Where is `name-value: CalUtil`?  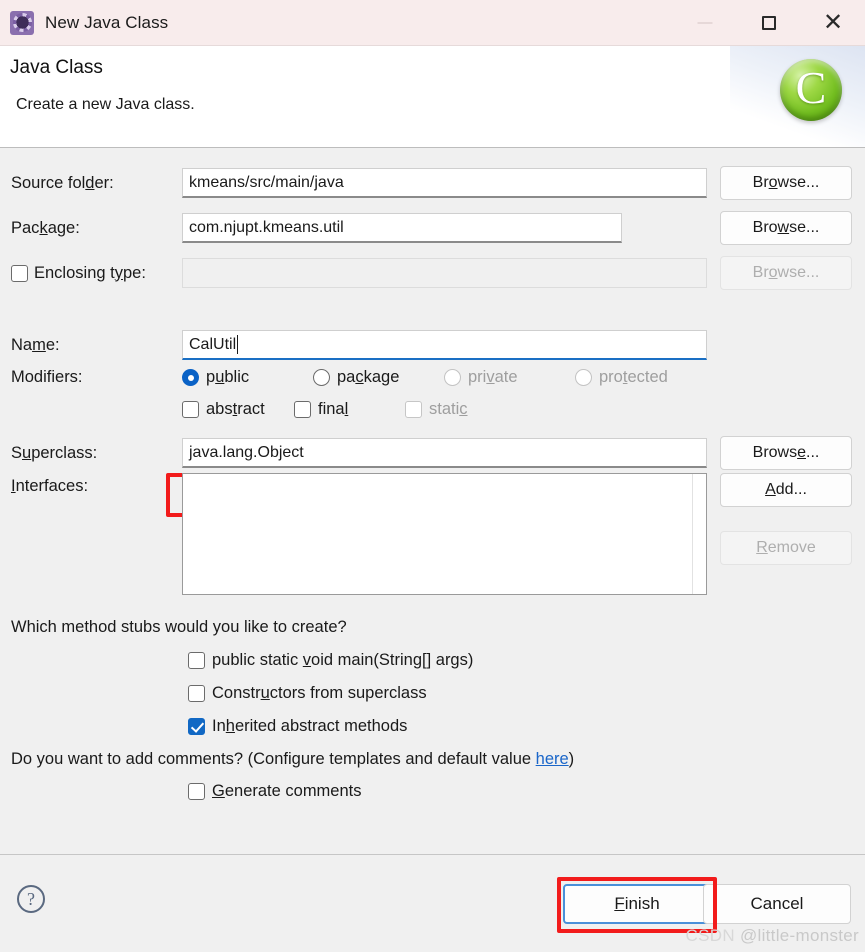 name-value: CalUtil is located at coordinates (213, 344).